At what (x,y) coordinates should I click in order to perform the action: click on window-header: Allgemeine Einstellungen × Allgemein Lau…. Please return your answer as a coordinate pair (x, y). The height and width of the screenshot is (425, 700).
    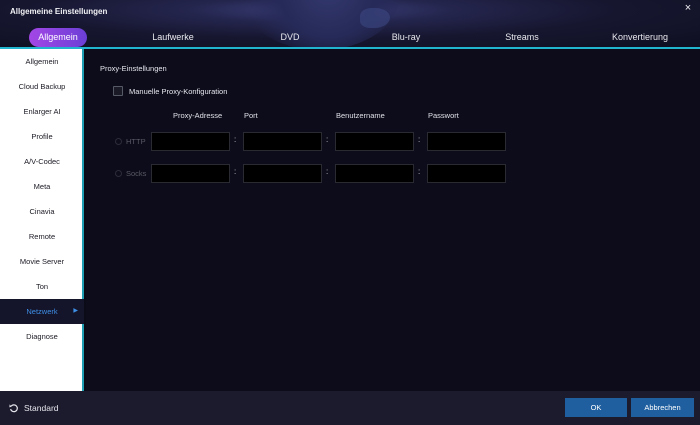
    Looking at the image, I should click on (350, 24).